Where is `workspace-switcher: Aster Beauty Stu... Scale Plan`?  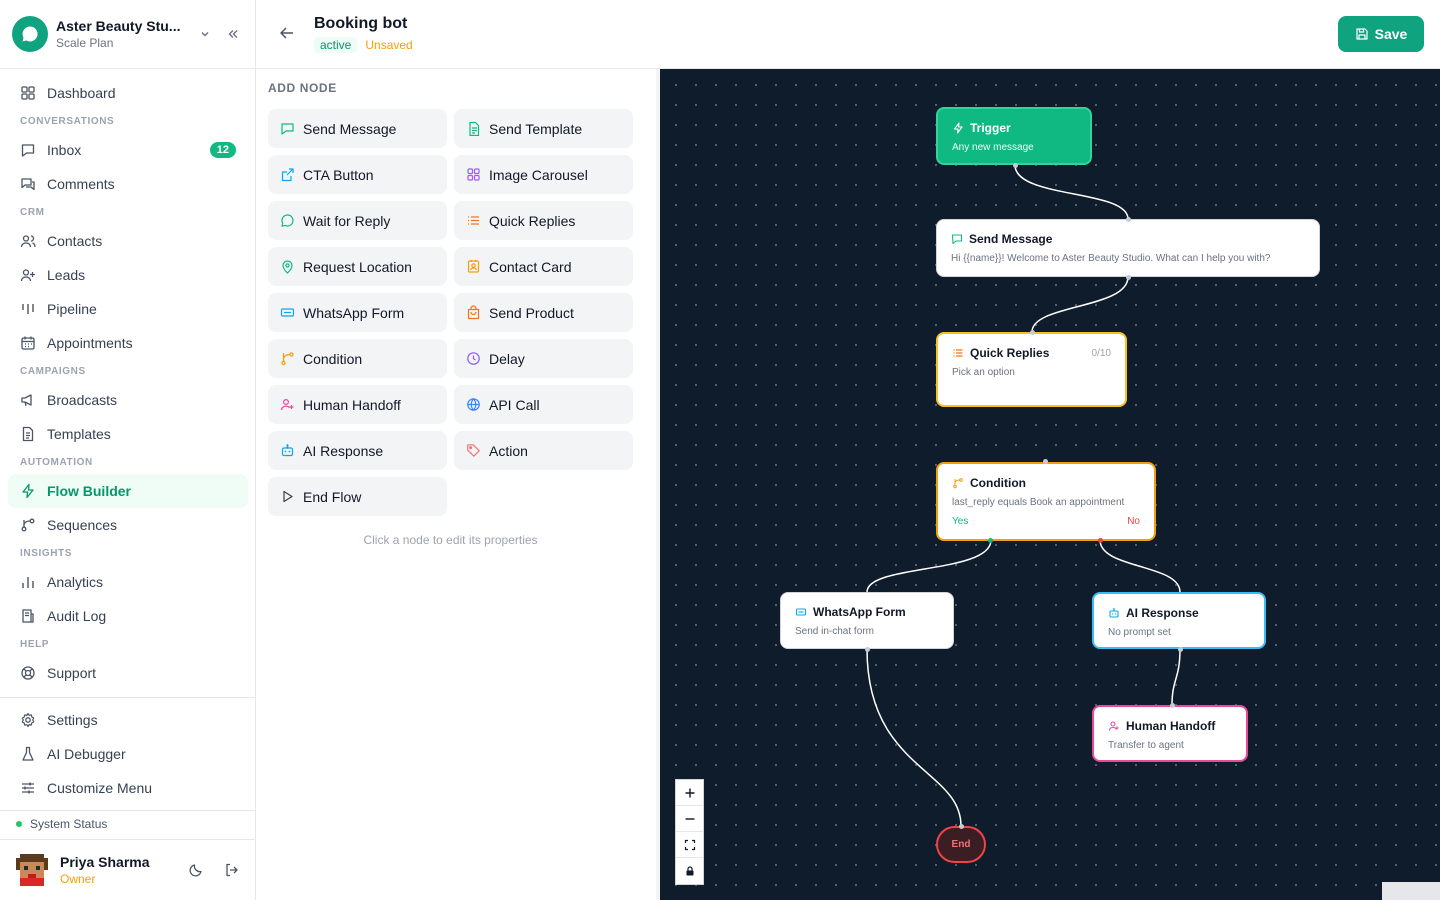 workspace-switcher: Aster Beauty Stu... Scale Plan is located at coordinates (128, 34).